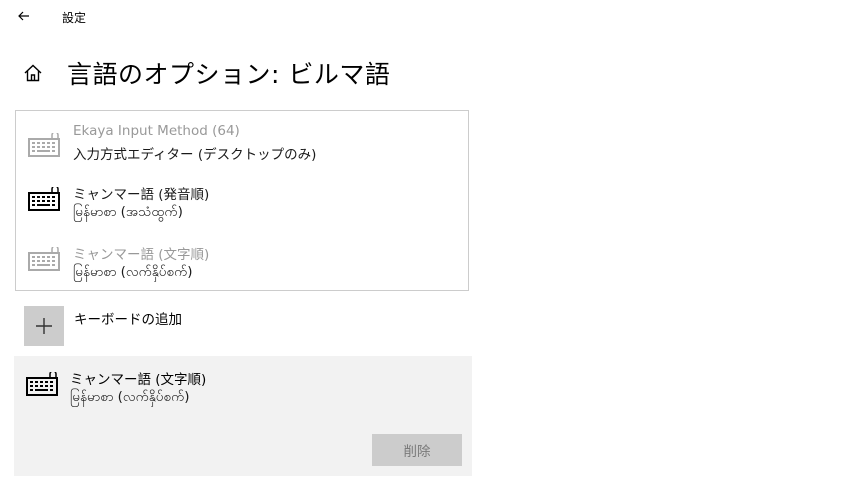 Image resolution: width=855 pixels, height=481 pixels. Describe the element at coordinates (229, 74) in the screenshot. I see `page-title: 言語のオプション: ビルマ語` at that location.